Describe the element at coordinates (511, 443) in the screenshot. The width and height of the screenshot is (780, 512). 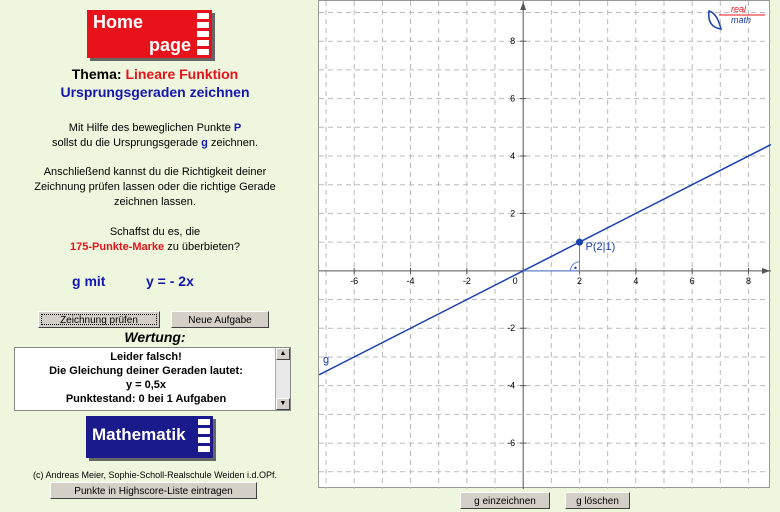
I see `y-tick-label: -6` at that location.